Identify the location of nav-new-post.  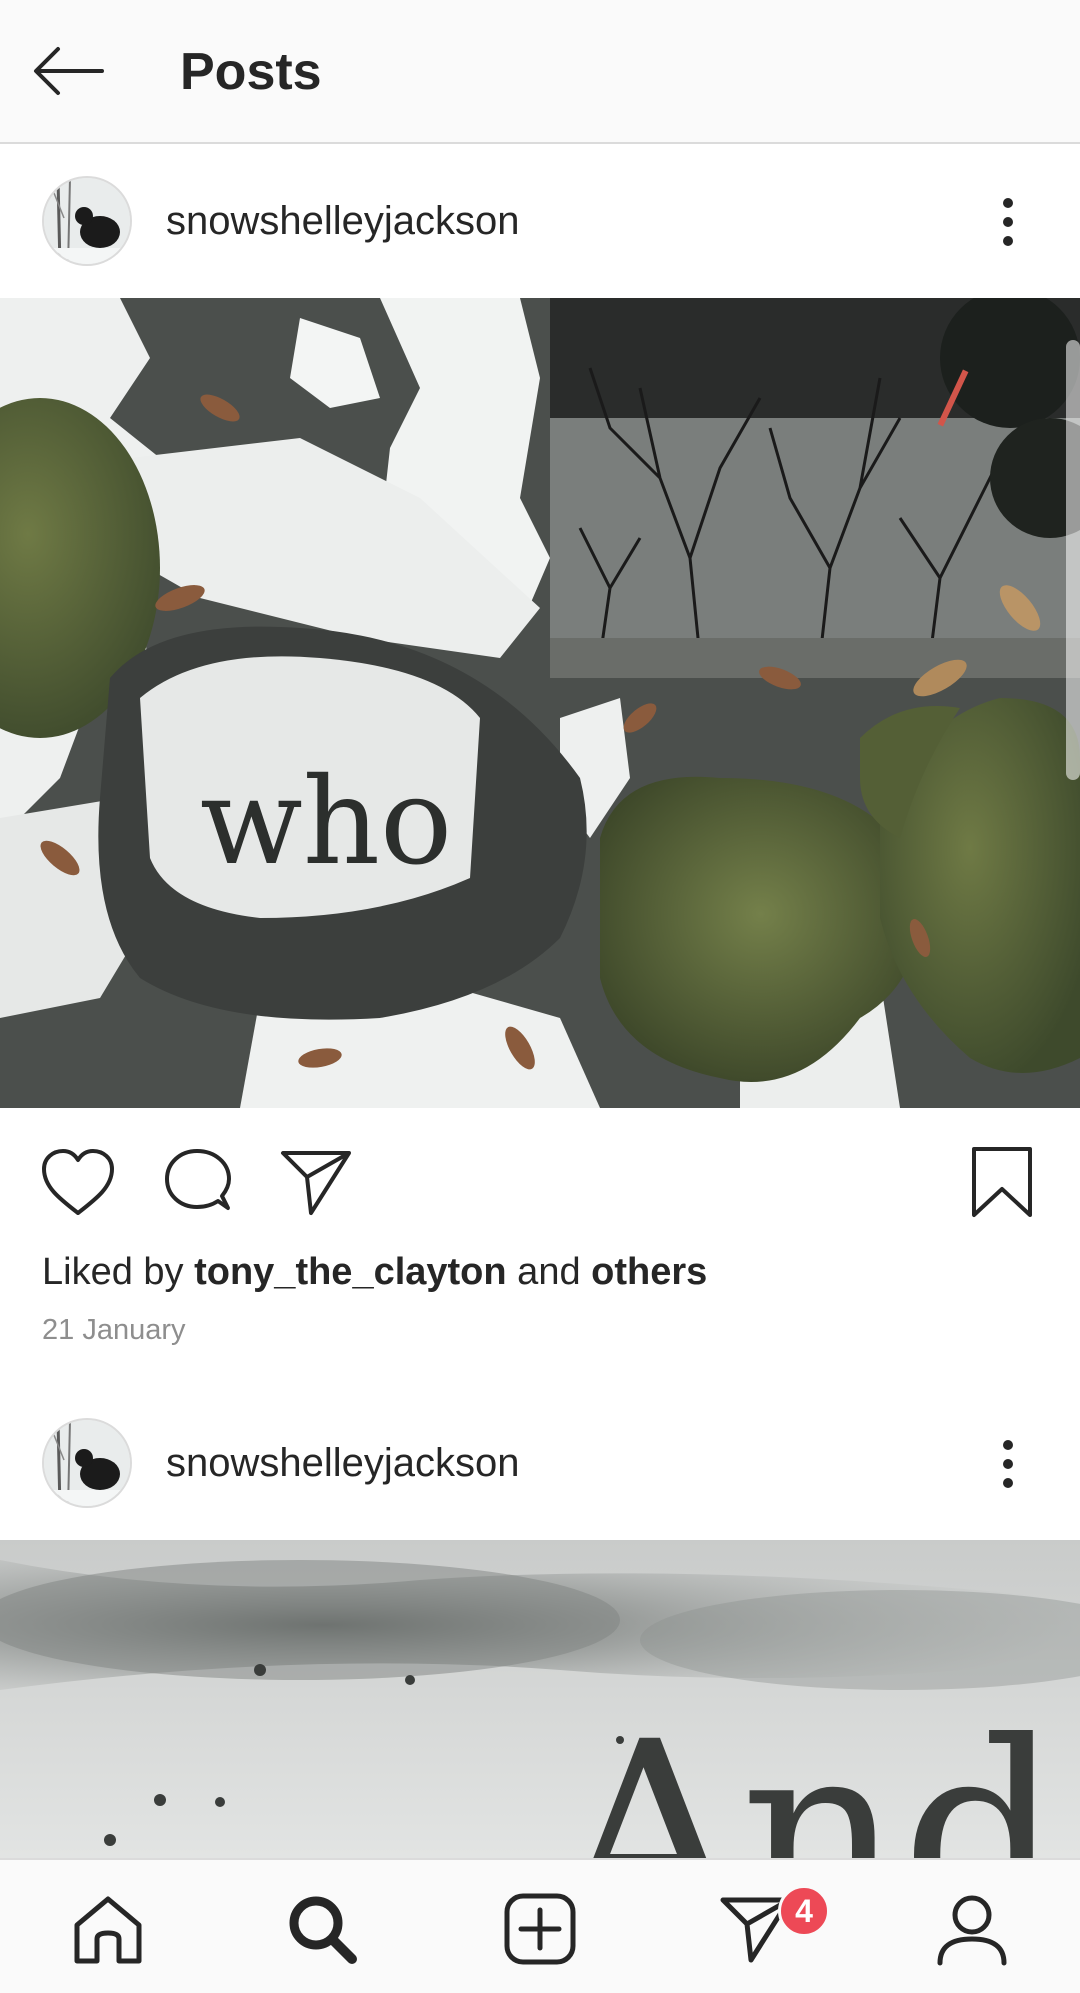
(540, 1929).